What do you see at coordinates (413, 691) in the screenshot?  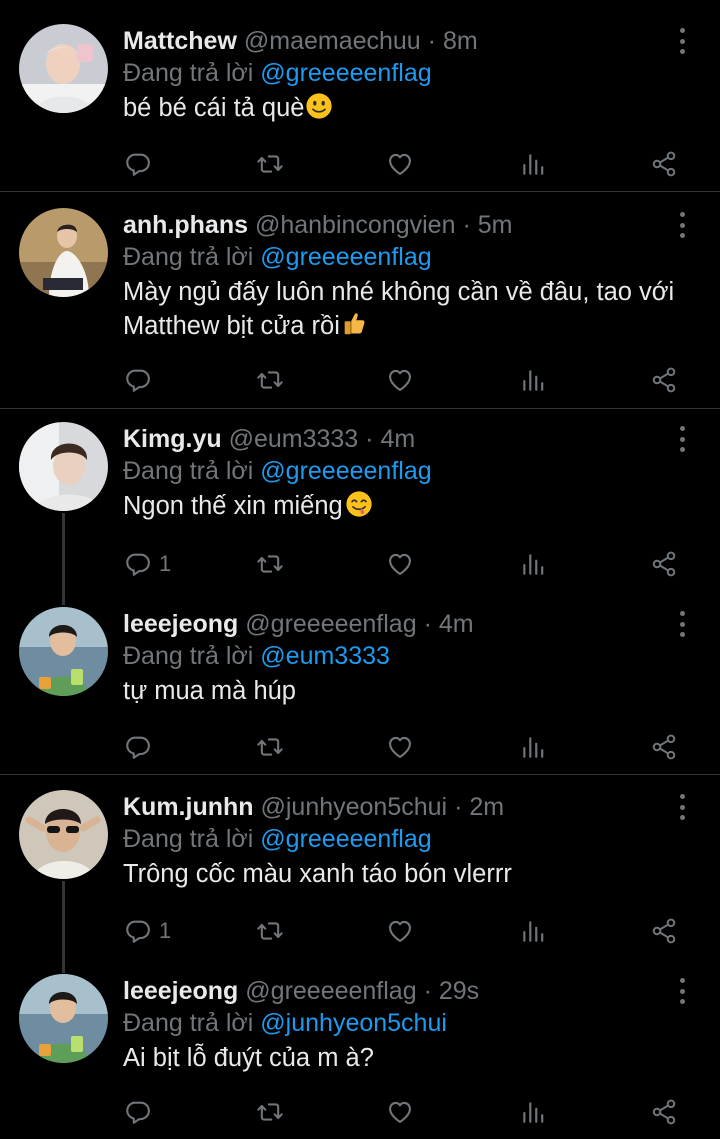 I see `tweet-text: tự mua mà húp` at bounding box center [413, 691].